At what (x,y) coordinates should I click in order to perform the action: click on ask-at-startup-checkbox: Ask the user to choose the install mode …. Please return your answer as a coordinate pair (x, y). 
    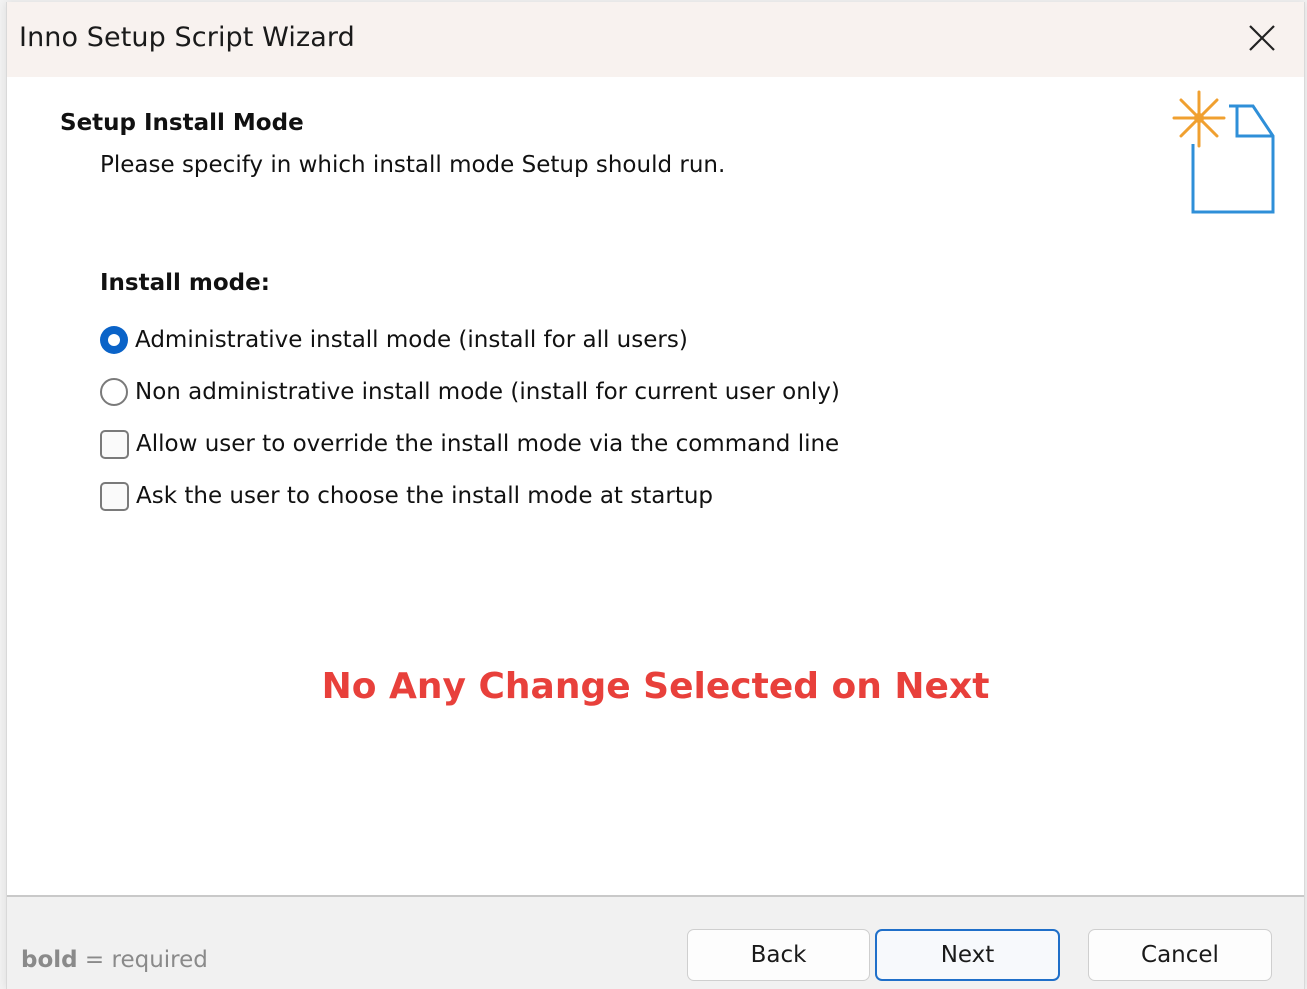
    Looking at the image, I should click on (406, 496).